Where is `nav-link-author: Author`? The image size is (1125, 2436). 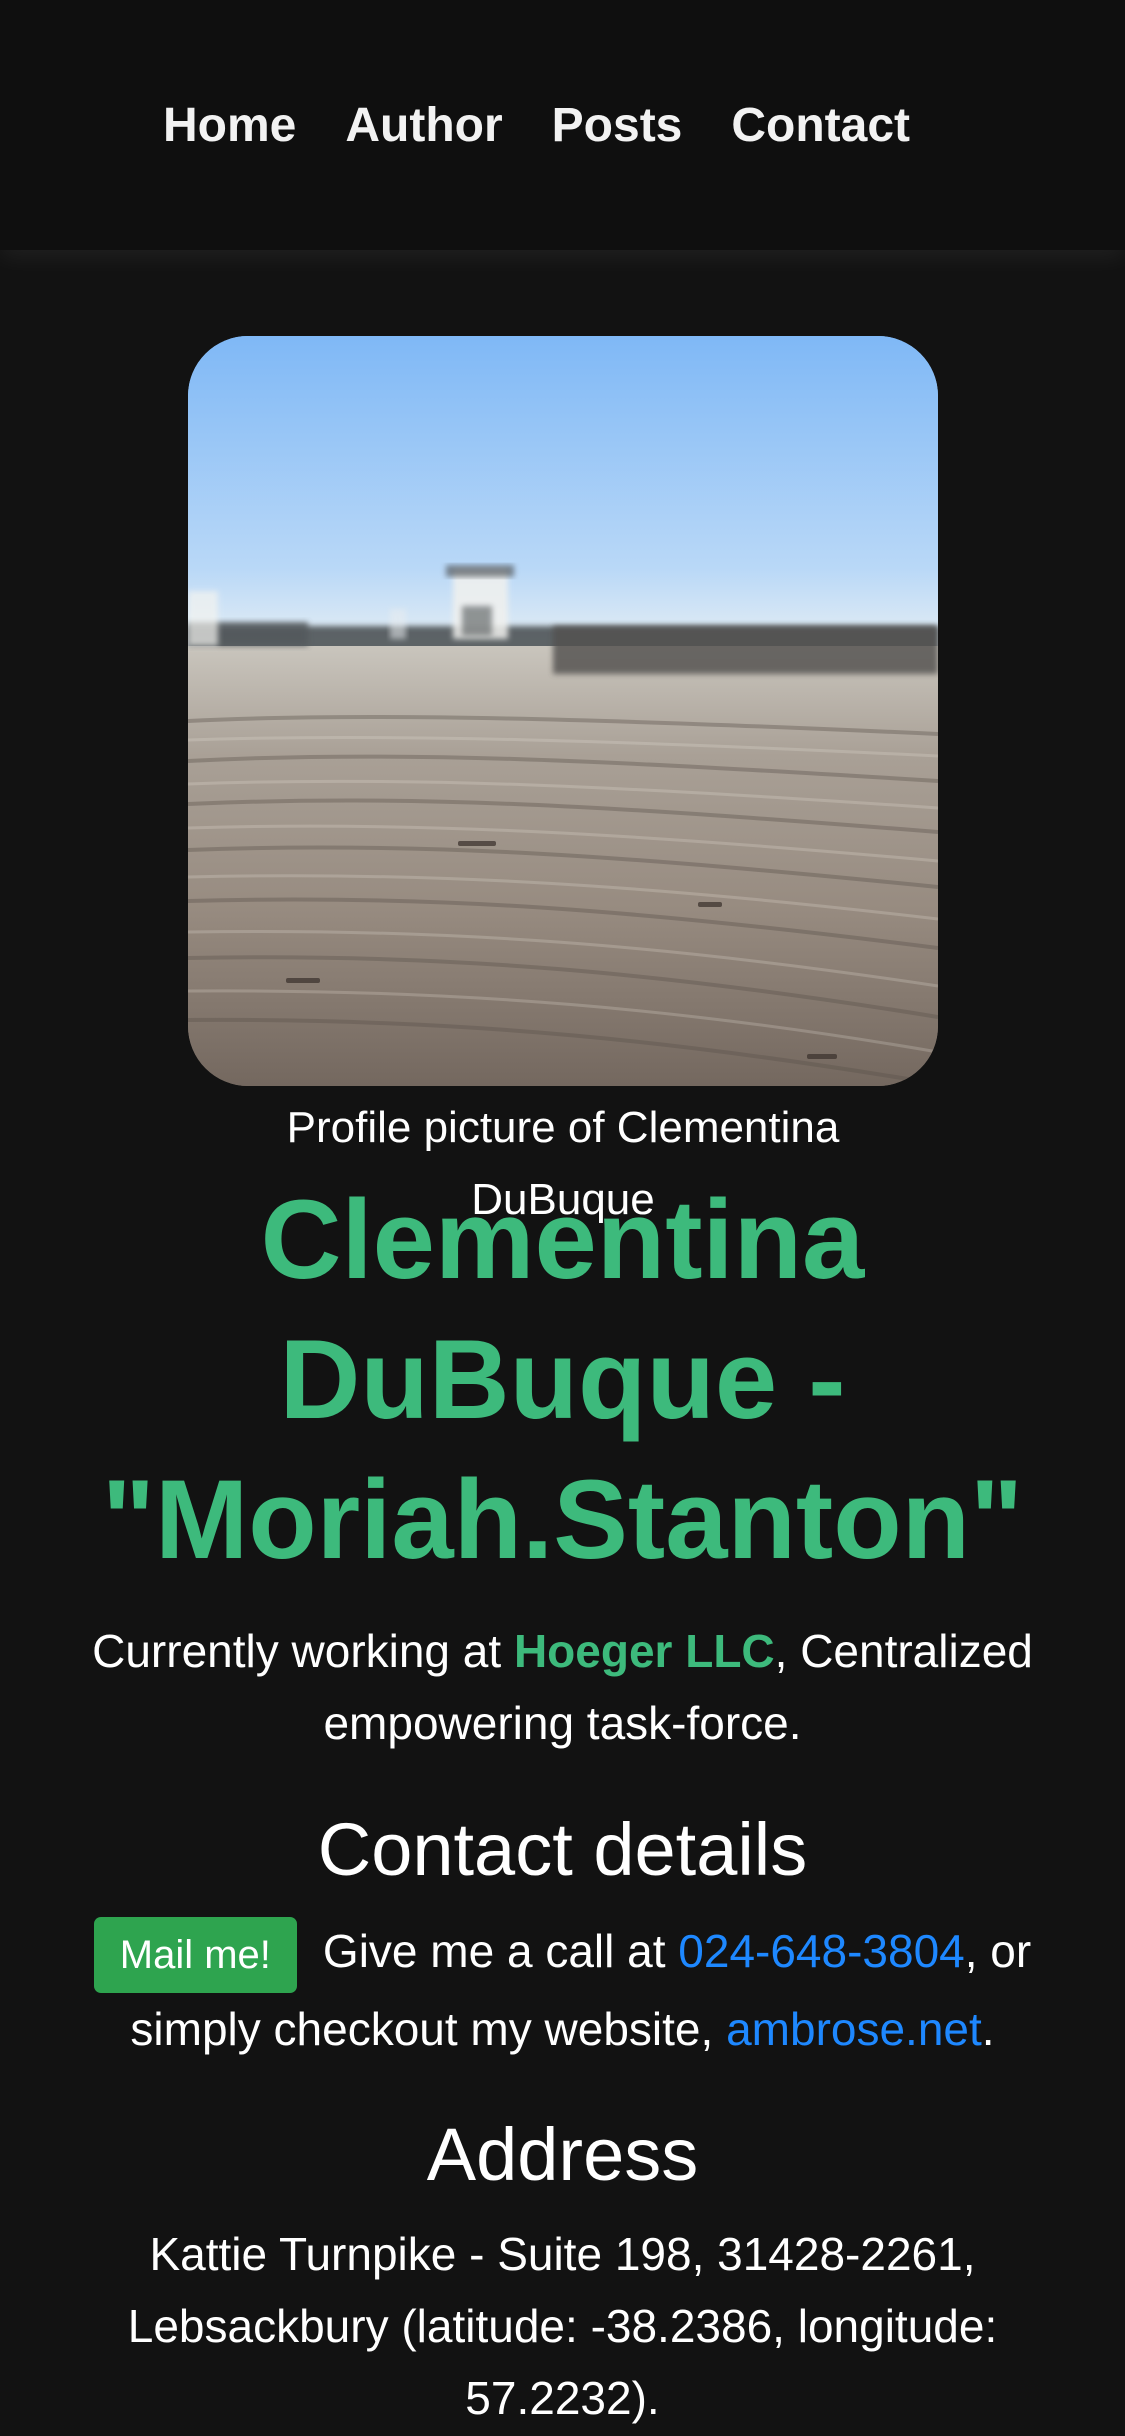 nav-link-author: Author is located at coordinates (423, 126).